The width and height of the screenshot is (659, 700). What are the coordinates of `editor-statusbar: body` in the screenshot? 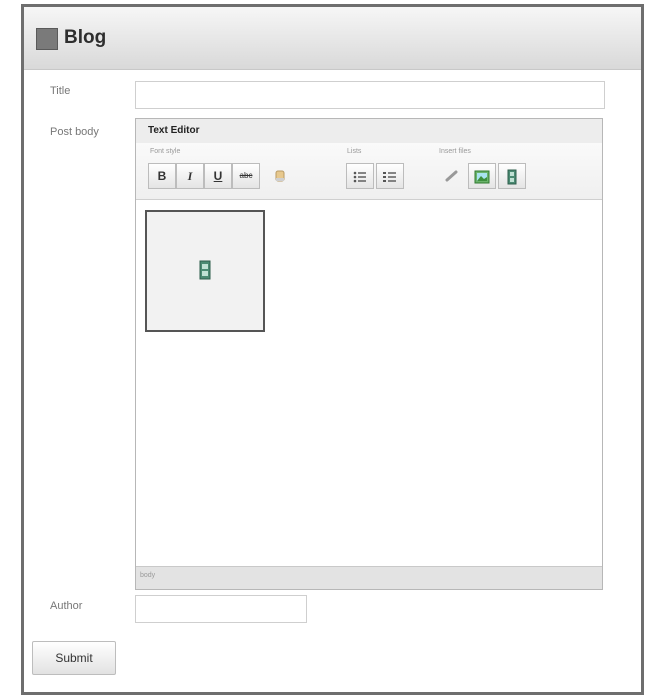 It's located at (369, 577).